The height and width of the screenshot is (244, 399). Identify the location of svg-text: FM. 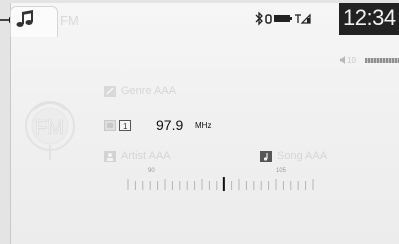
(49, 128).